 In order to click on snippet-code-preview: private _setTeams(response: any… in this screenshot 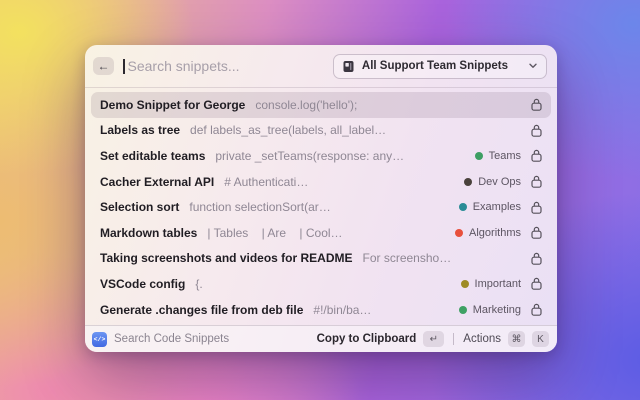, I will do `click(310, 155)`.